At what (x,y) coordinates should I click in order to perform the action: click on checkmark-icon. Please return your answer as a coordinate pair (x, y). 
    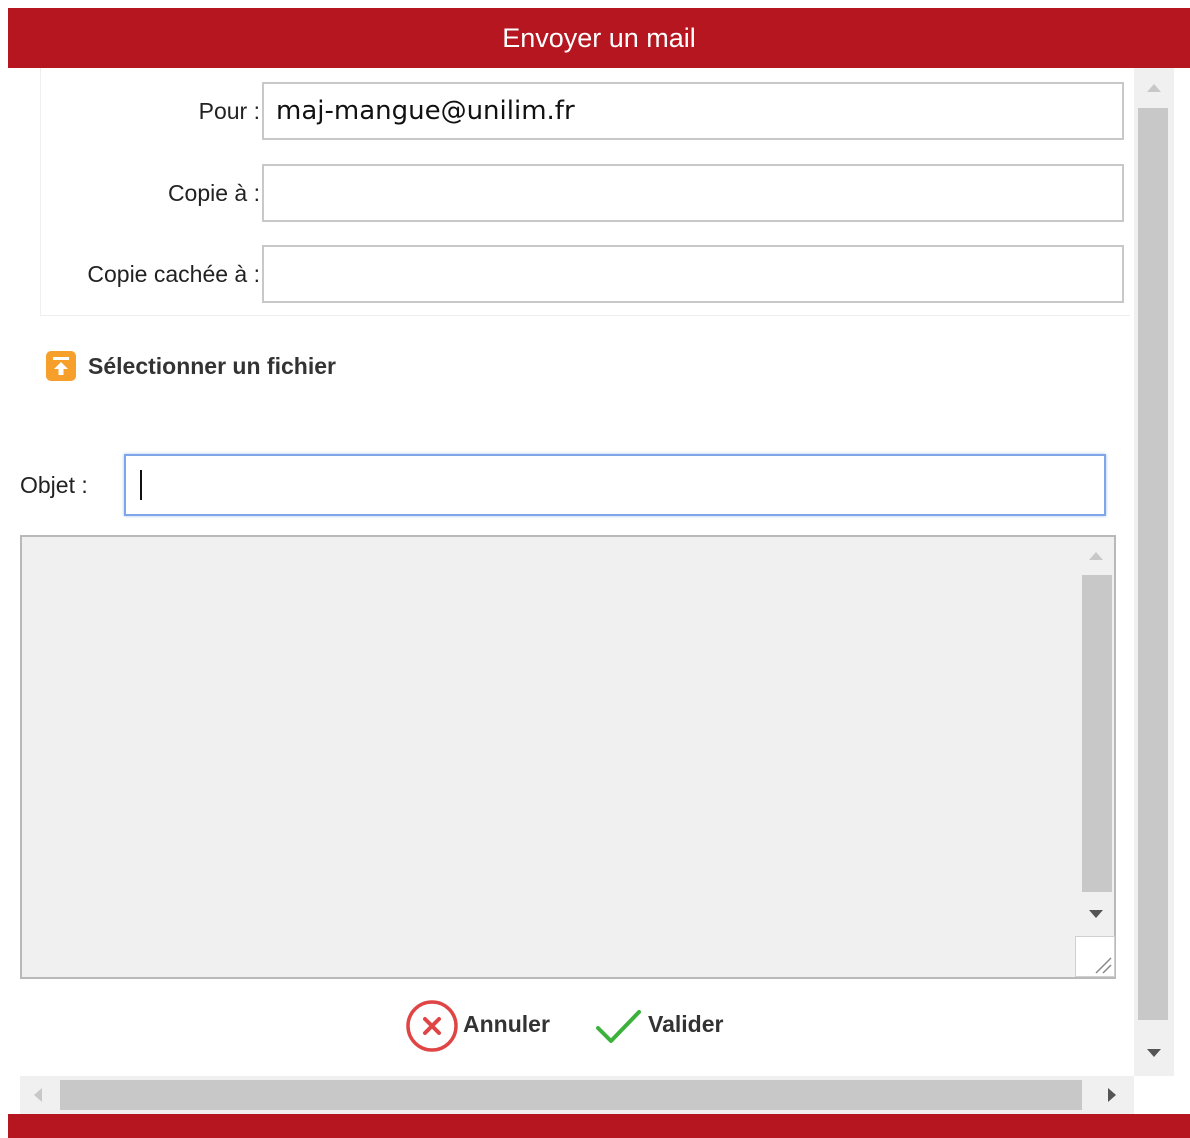
    Looking at the image, I should click on (618, 1028).